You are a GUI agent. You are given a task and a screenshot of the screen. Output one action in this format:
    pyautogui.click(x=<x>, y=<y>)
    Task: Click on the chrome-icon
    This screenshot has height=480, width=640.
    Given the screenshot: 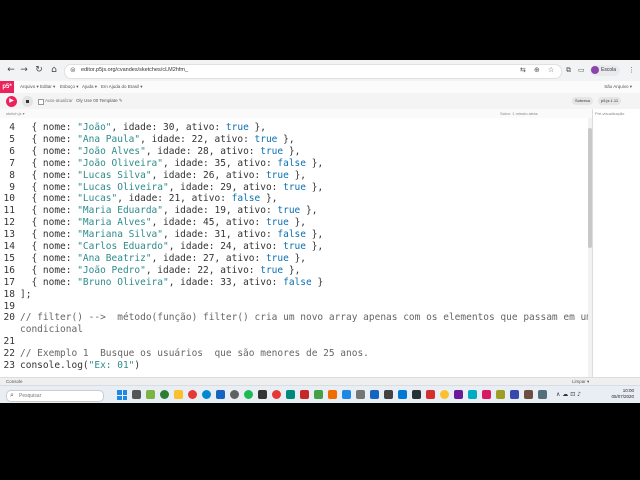 What is the action you would take?
    pyautogui.click(x=192, y=394)
    